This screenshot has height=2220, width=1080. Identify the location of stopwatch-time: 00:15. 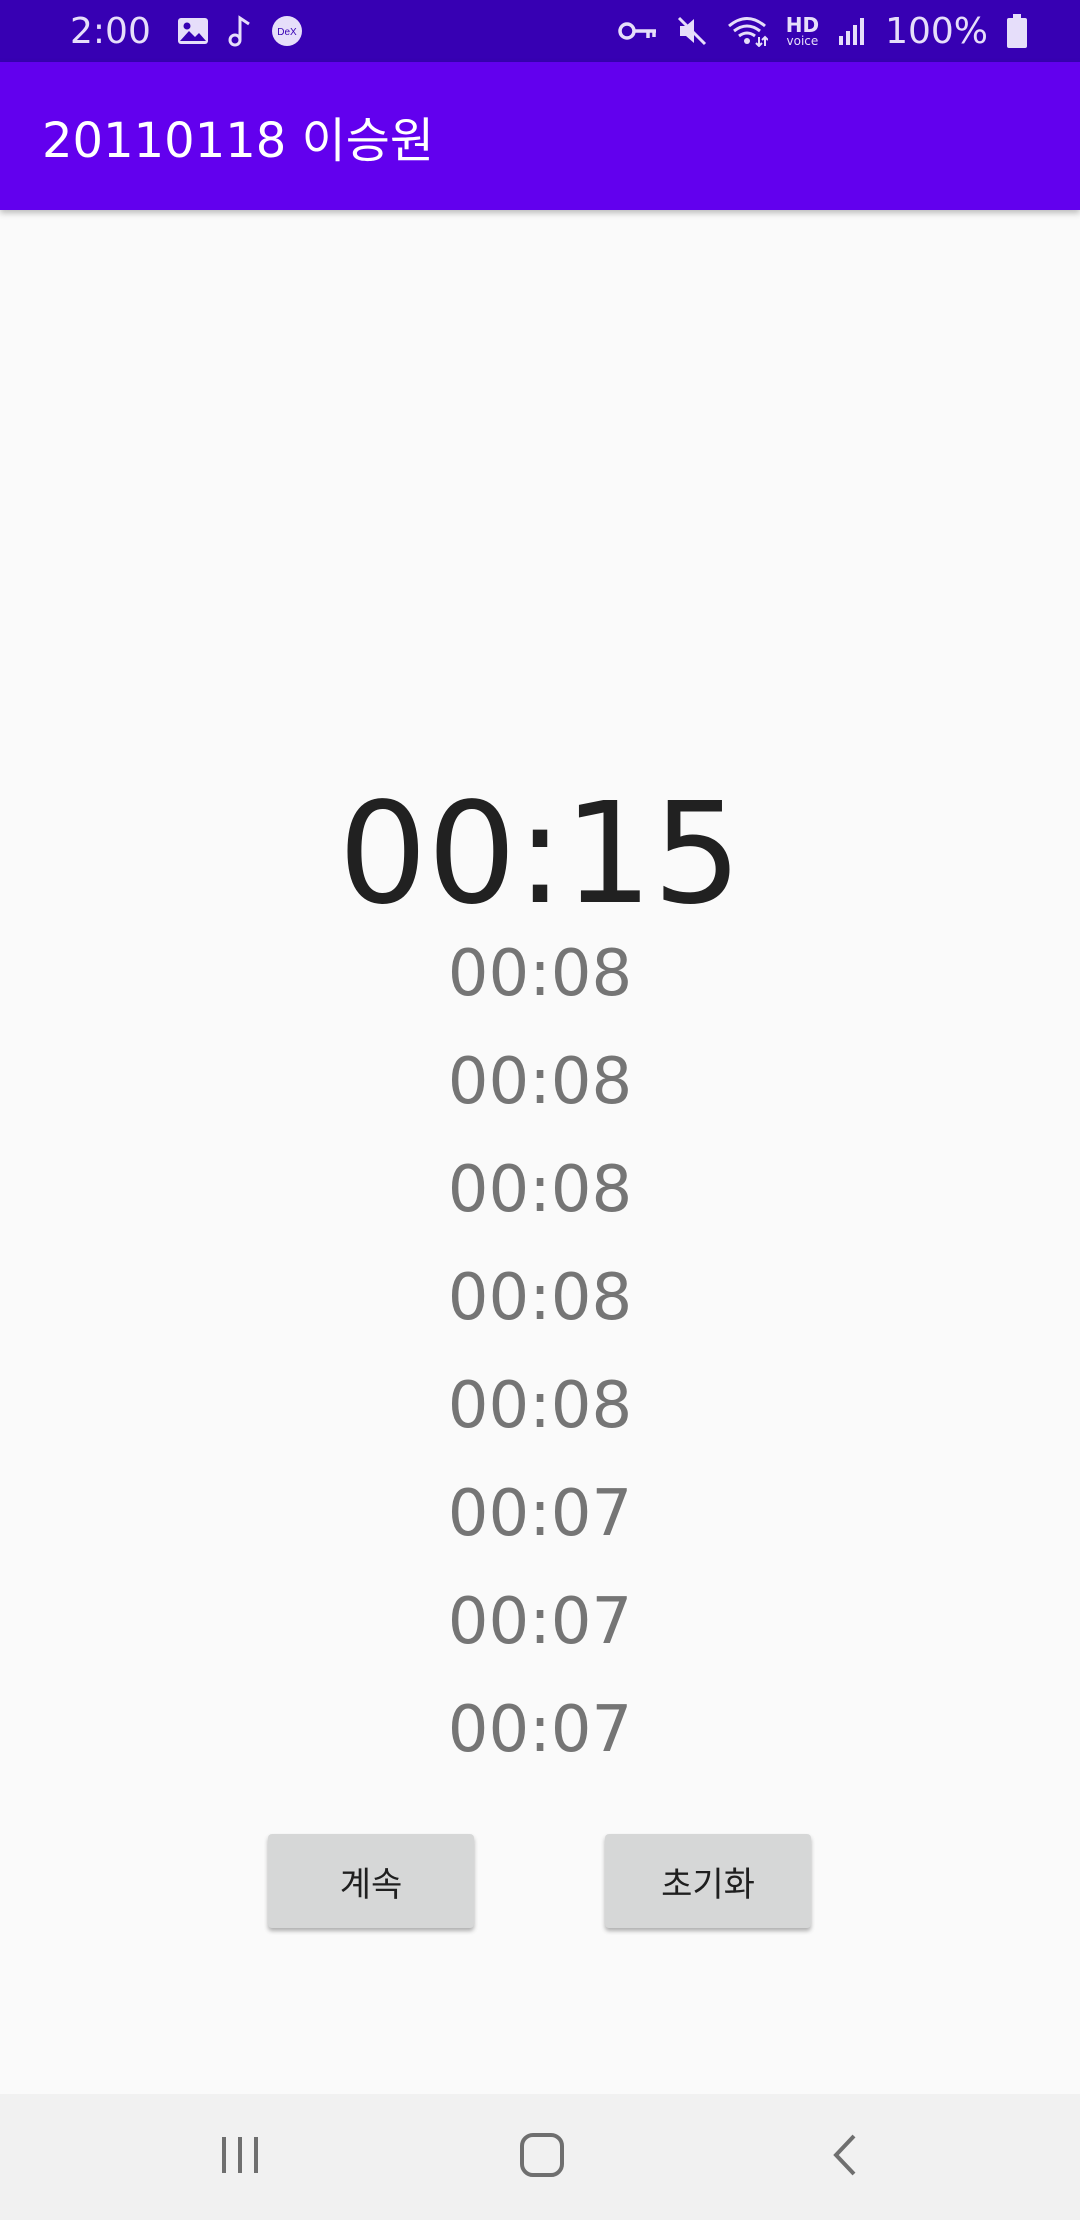
(540, 854).